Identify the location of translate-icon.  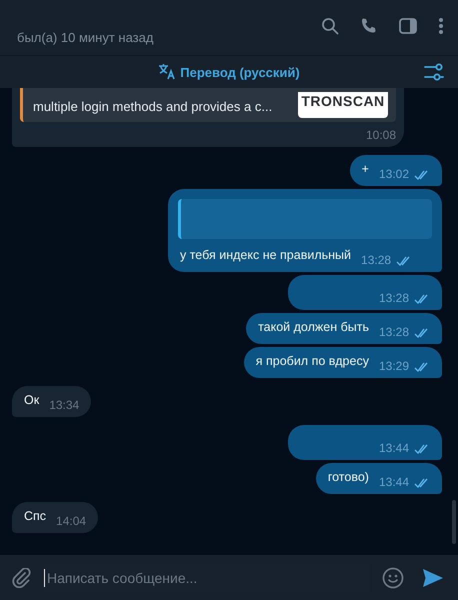
(167, 72).